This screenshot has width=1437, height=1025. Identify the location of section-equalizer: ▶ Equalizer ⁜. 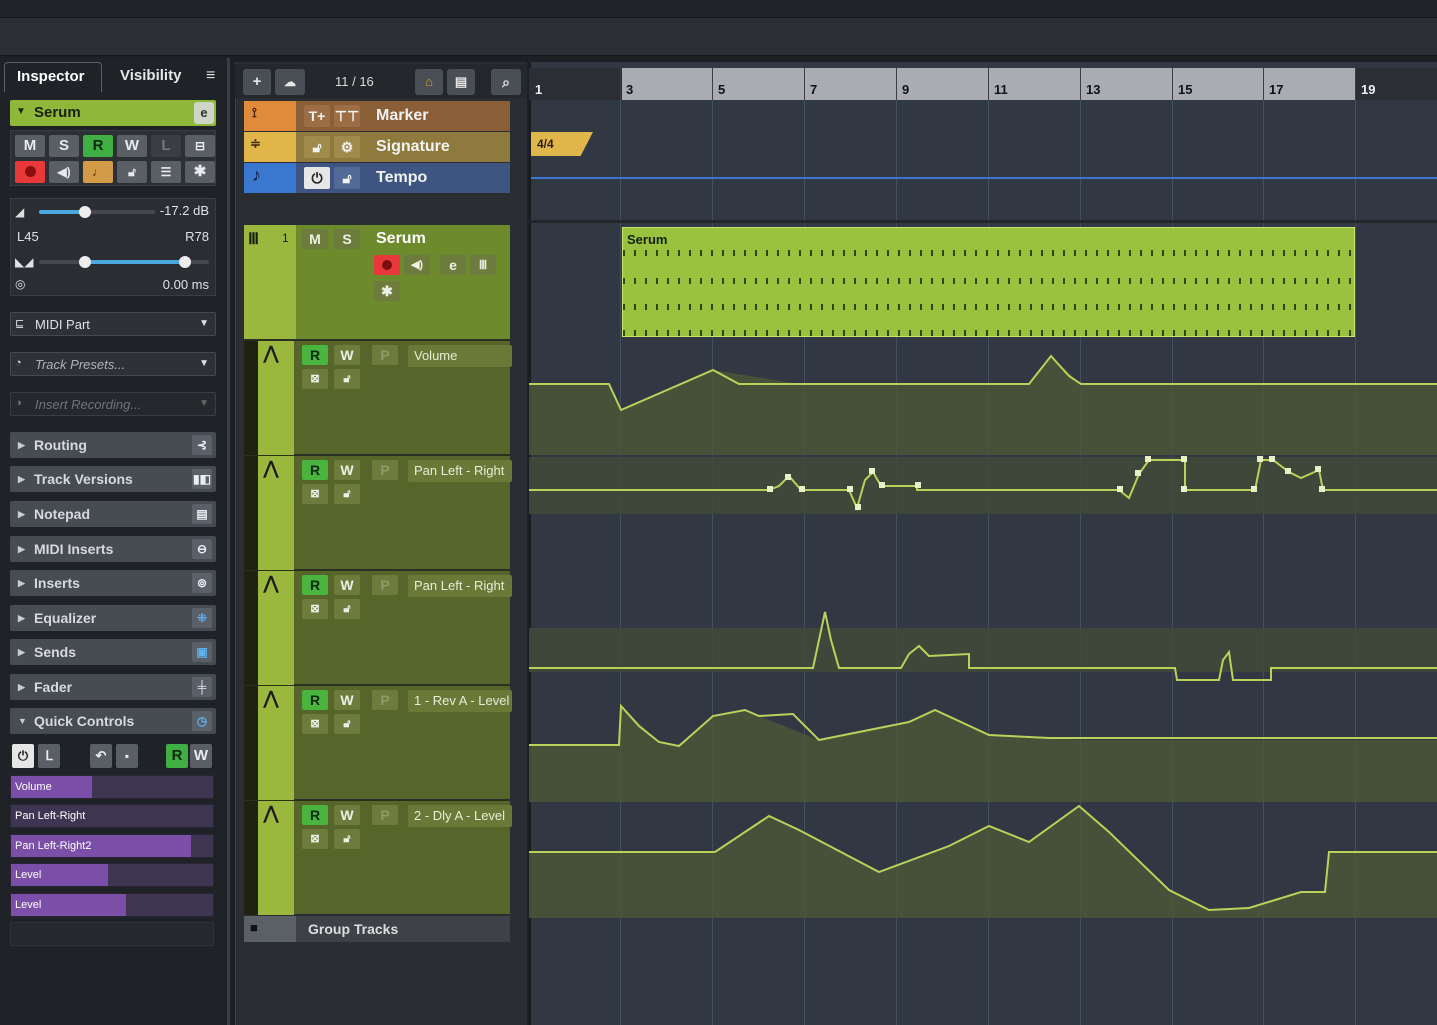
(113, 618).